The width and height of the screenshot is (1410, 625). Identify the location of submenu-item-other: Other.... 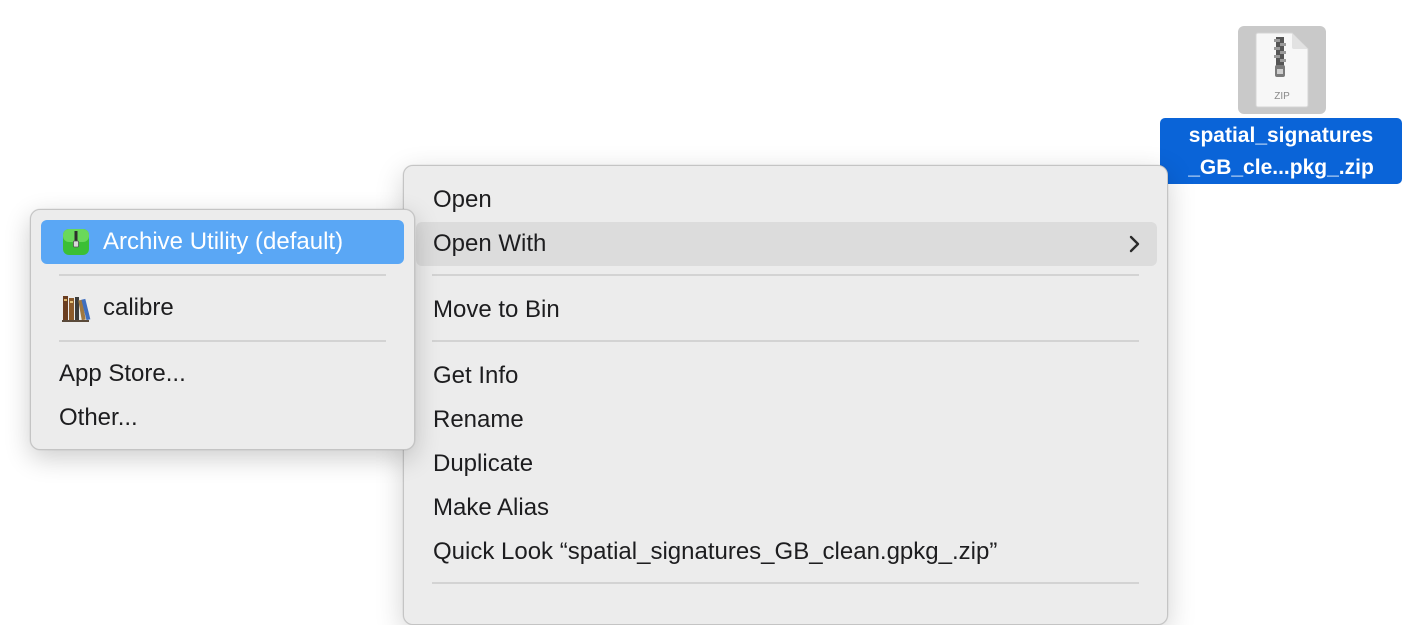
(222, 418).